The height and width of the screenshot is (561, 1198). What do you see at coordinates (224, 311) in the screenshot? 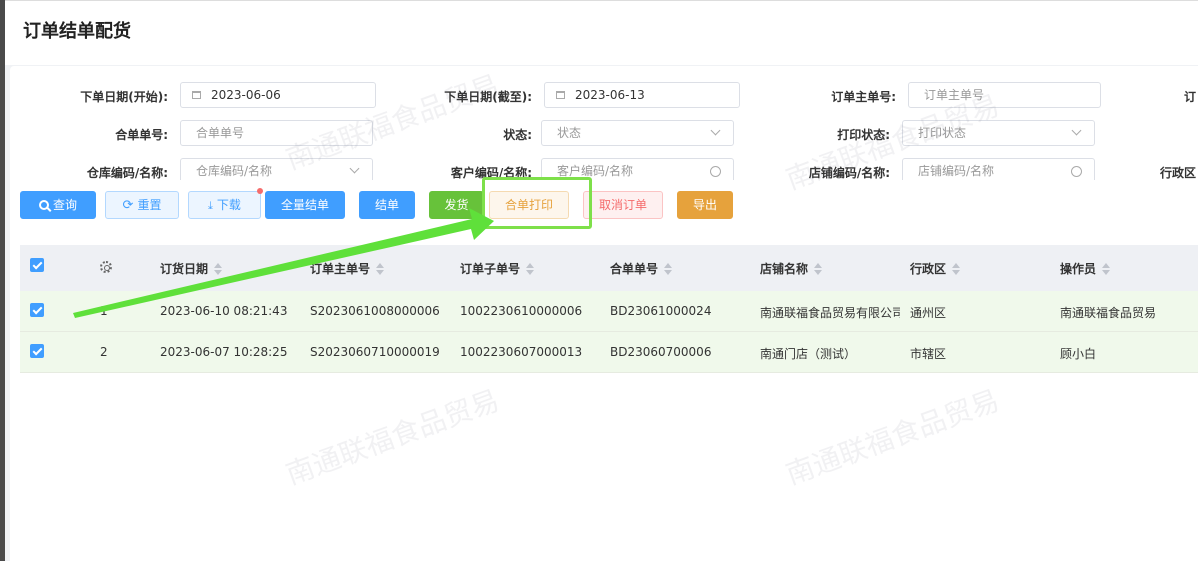
I see `cell-date: 2023-06-10 08:21:43` at bounding box center [224, 311].